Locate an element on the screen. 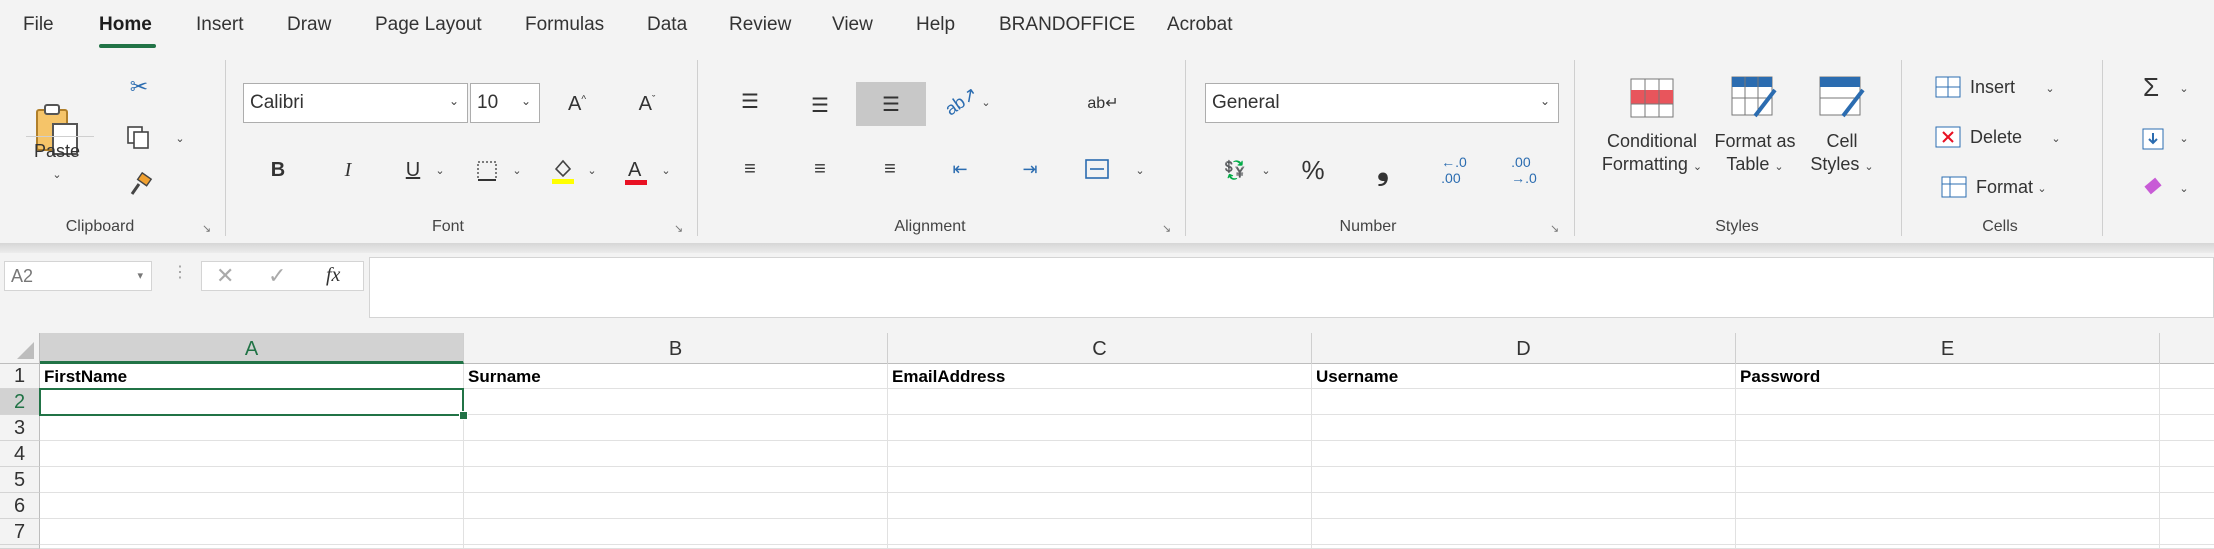  delete-dropdown-icon: ⌄ is located at coordinates (2056, 138).